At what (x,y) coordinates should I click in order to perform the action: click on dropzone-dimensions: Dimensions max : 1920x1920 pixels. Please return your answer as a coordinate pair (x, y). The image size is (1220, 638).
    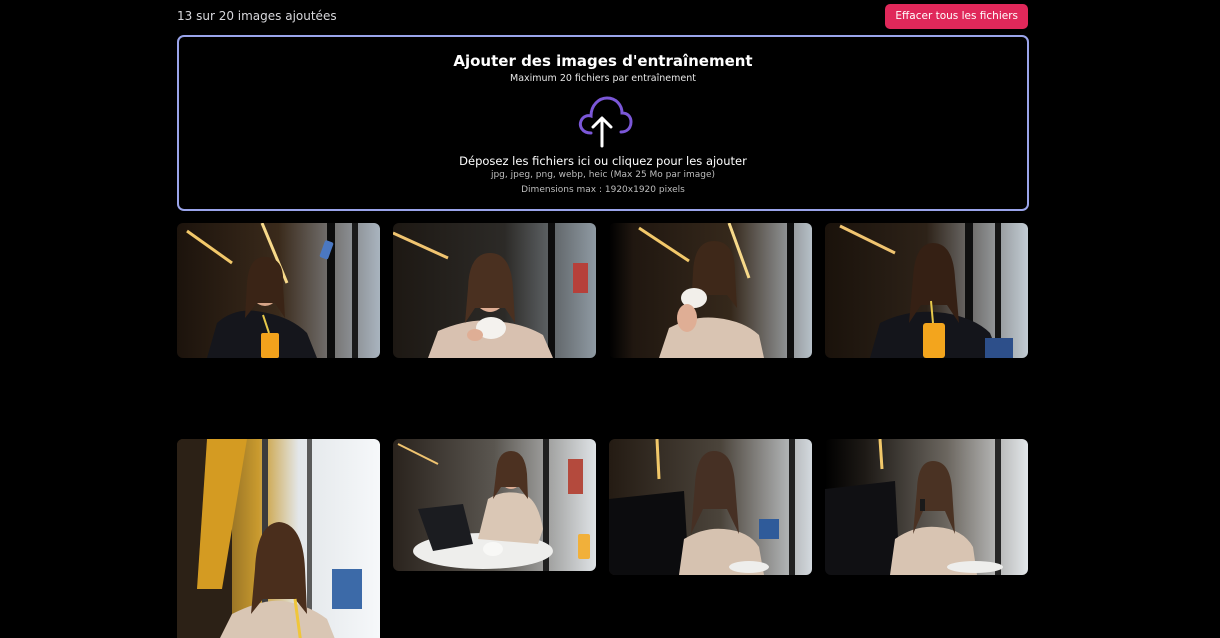
    Looking at the image, I should click on (603, 190).